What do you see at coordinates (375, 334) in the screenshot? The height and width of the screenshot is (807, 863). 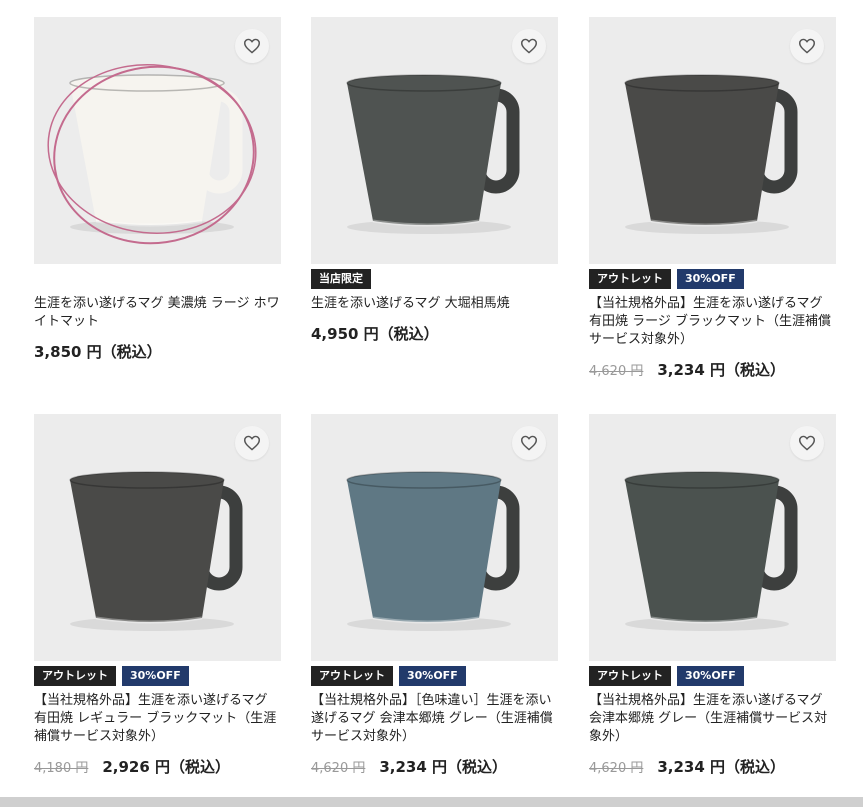 I see `sale-price: 4,950 円（税込）` at bounding box center [375, 334].